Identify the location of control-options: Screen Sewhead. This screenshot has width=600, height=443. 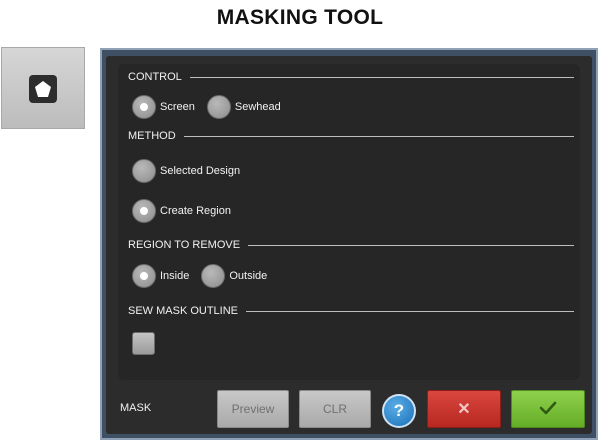
(212, 107).